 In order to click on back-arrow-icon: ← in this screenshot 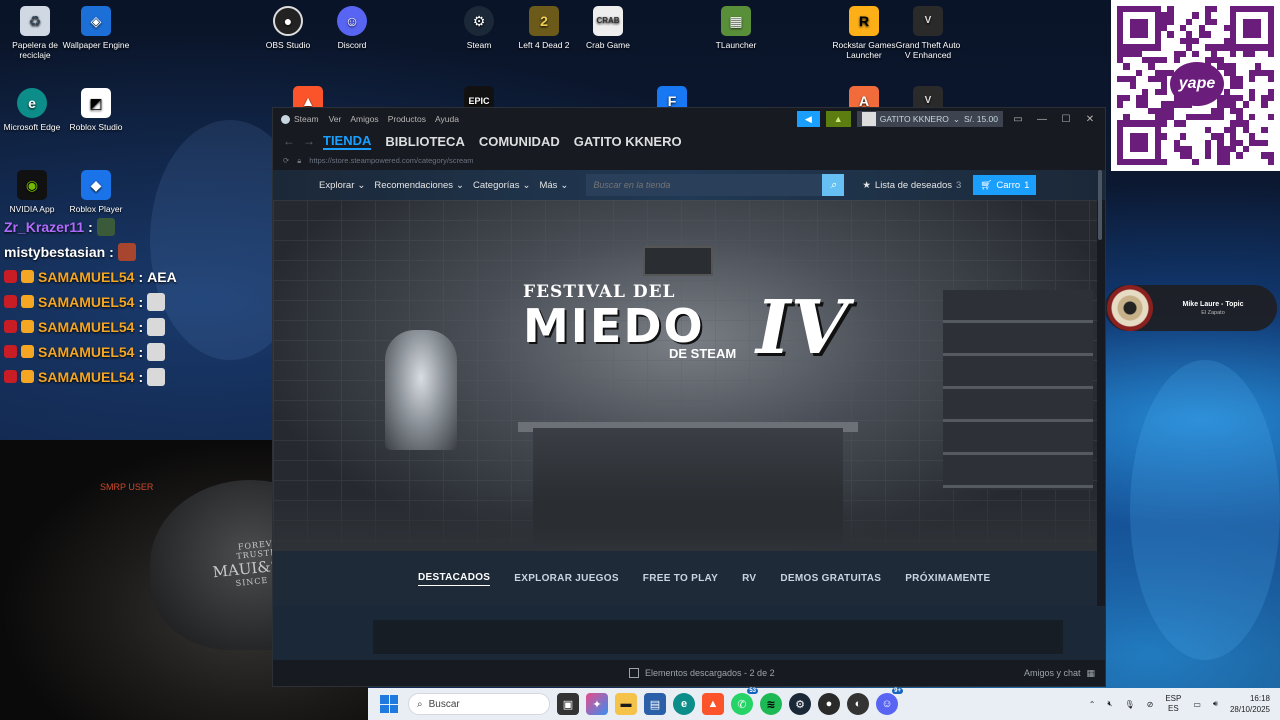, I will do `click(289, 141)`.